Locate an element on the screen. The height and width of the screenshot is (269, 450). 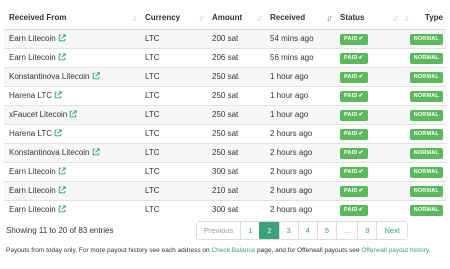
table-info: Showing 11 to 20 of 83 entries is located at coordinates (60, 230).